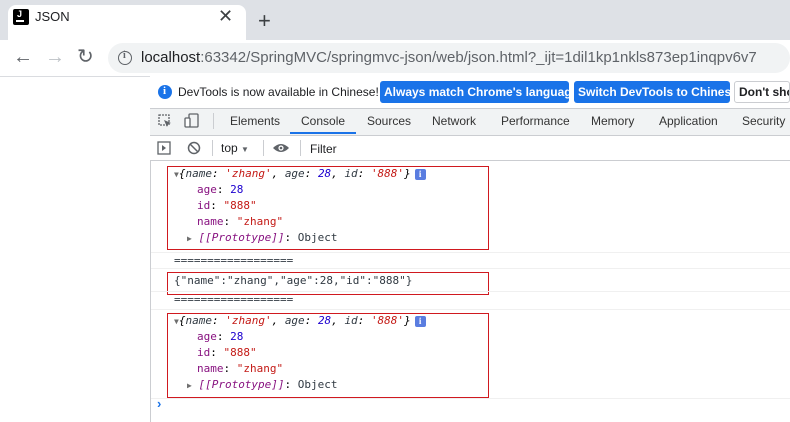 This screenshot has height=422, width=790. What do you see at coordinates (264, 21) in the screenshot?
I see `new-tab-button: +` at bounding box center [264, 21].